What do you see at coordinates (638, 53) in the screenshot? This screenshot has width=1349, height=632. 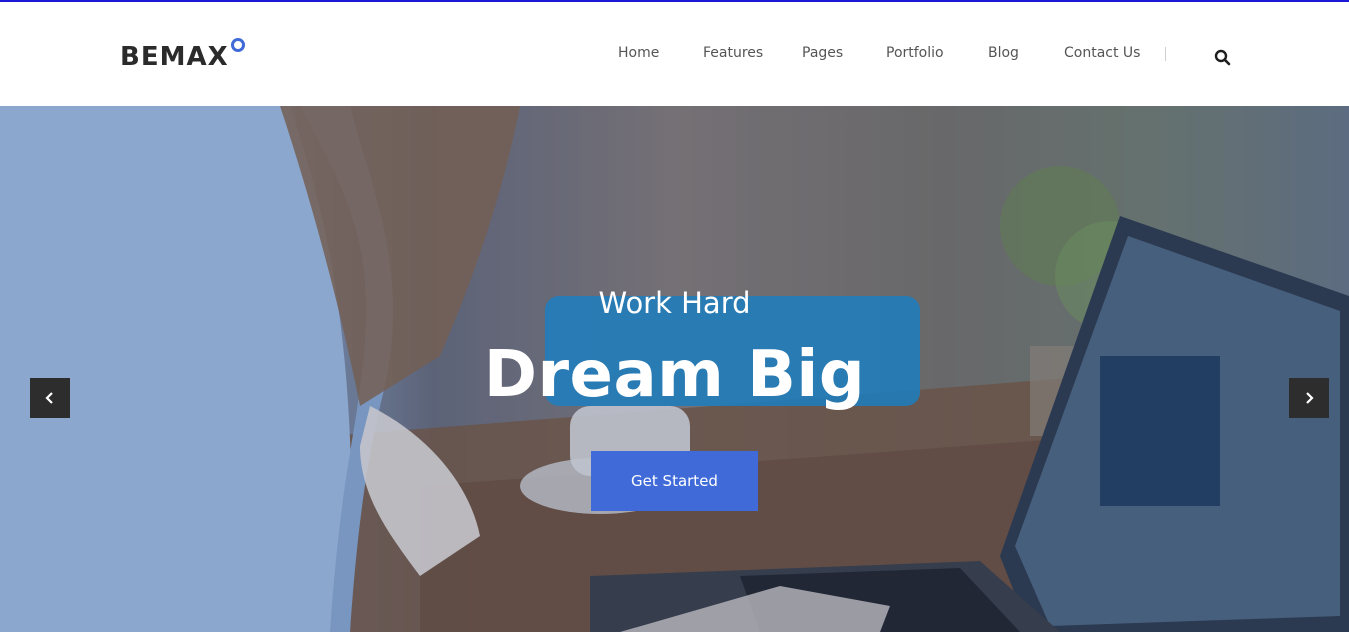 I see `nav-item-home: Home` at bounding box center [638, 53].